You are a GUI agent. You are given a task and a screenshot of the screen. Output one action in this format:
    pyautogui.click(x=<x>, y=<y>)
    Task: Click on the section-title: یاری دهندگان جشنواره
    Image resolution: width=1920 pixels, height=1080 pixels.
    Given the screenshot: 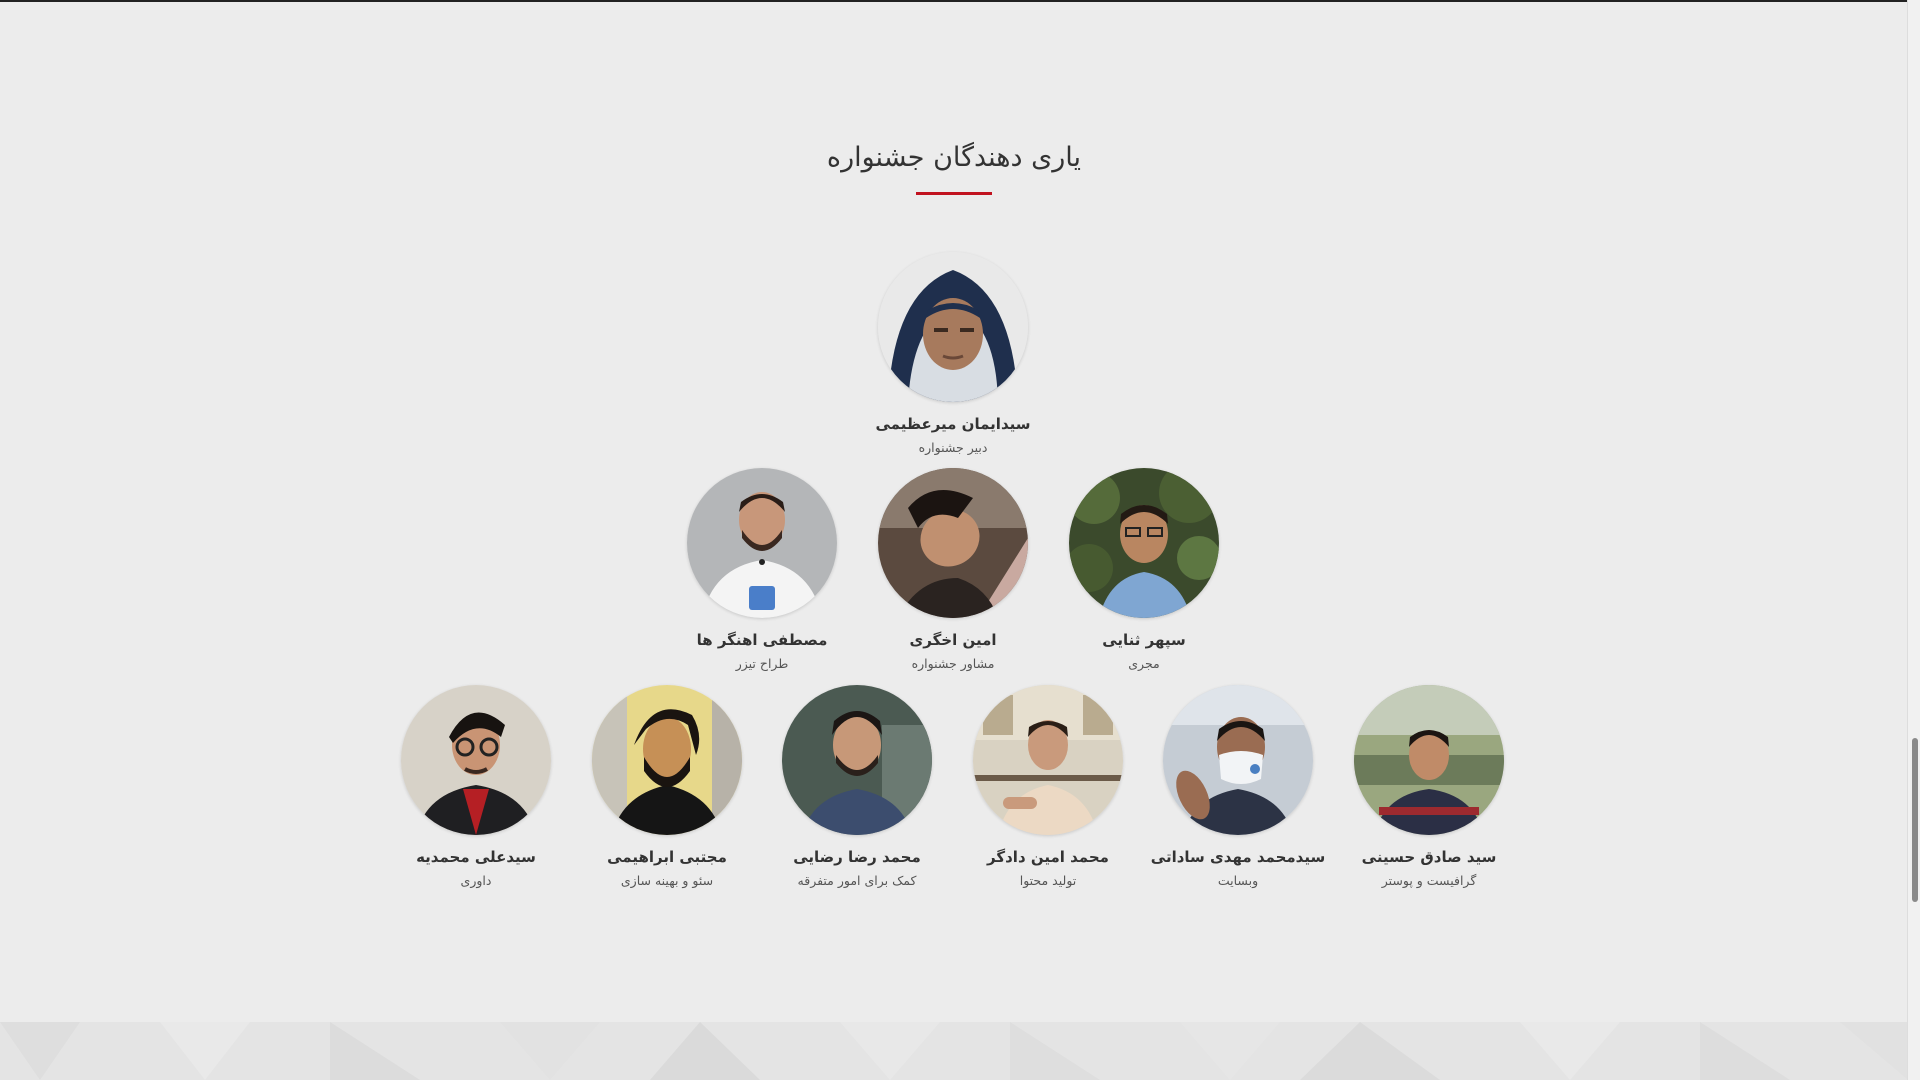 What is the action you would take?
    pyautogui.click(x=954, y=157)
    